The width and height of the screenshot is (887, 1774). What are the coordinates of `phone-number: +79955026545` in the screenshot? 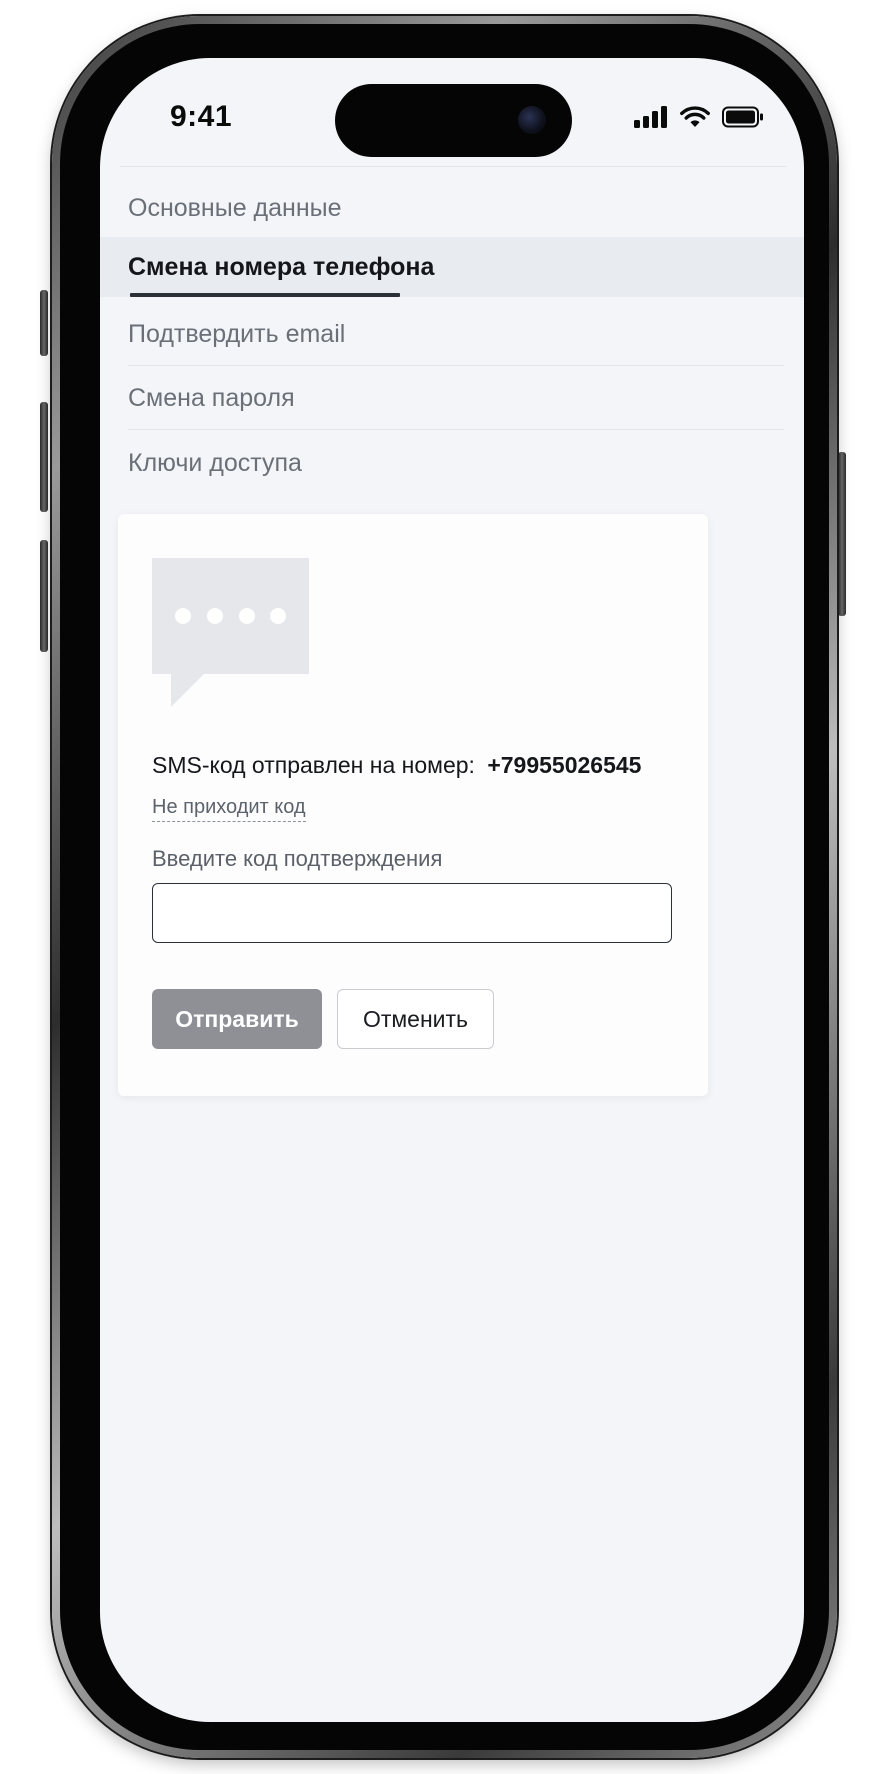 It's located at (564, 765).